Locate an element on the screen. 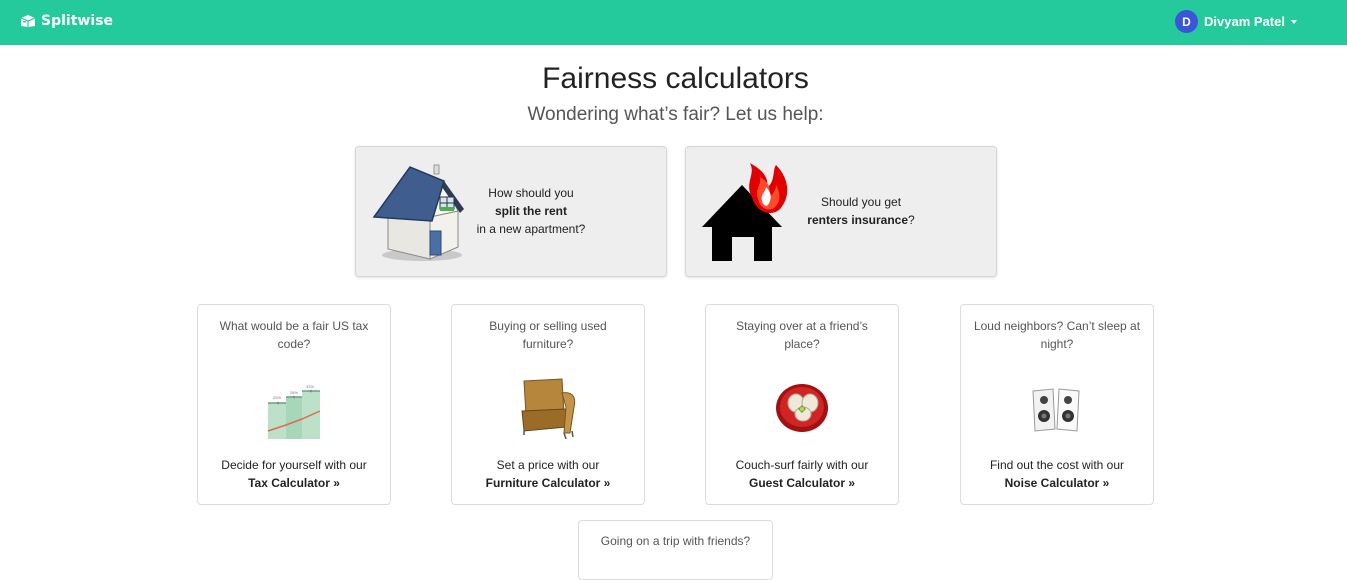 The height and width of the screenshot is (580, 1347). svg-text: 28% is located at coordinates (294, 392).